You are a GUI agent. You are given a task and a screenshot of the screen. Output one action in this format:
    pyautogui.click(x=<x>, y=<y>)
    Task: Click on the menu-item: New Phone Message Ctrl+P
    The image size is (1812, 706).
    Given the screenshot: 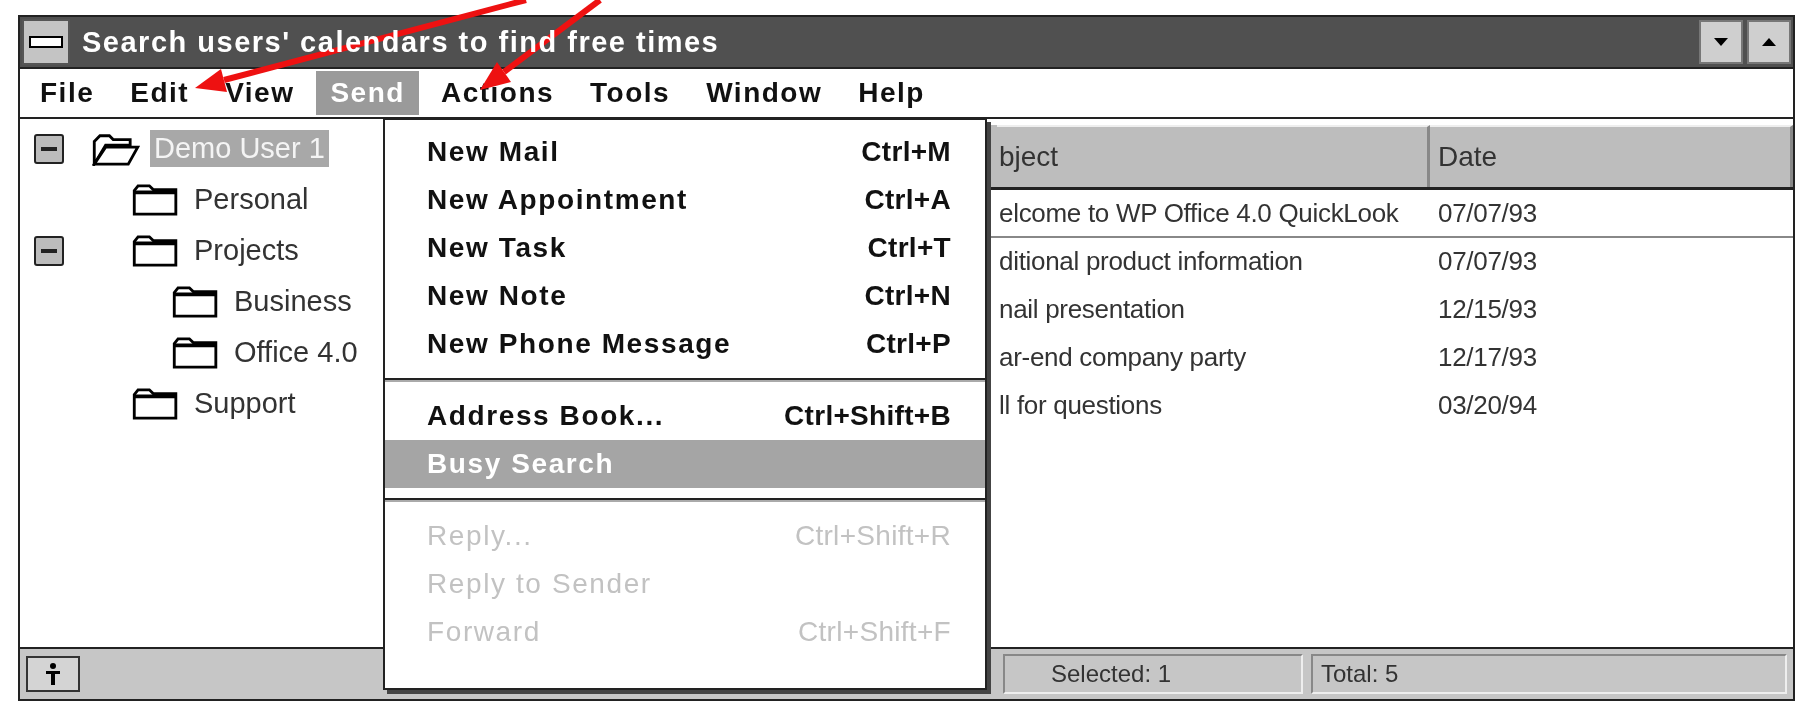 What is the action you would take?
    pyautogui.click(x=685, y=344)
    